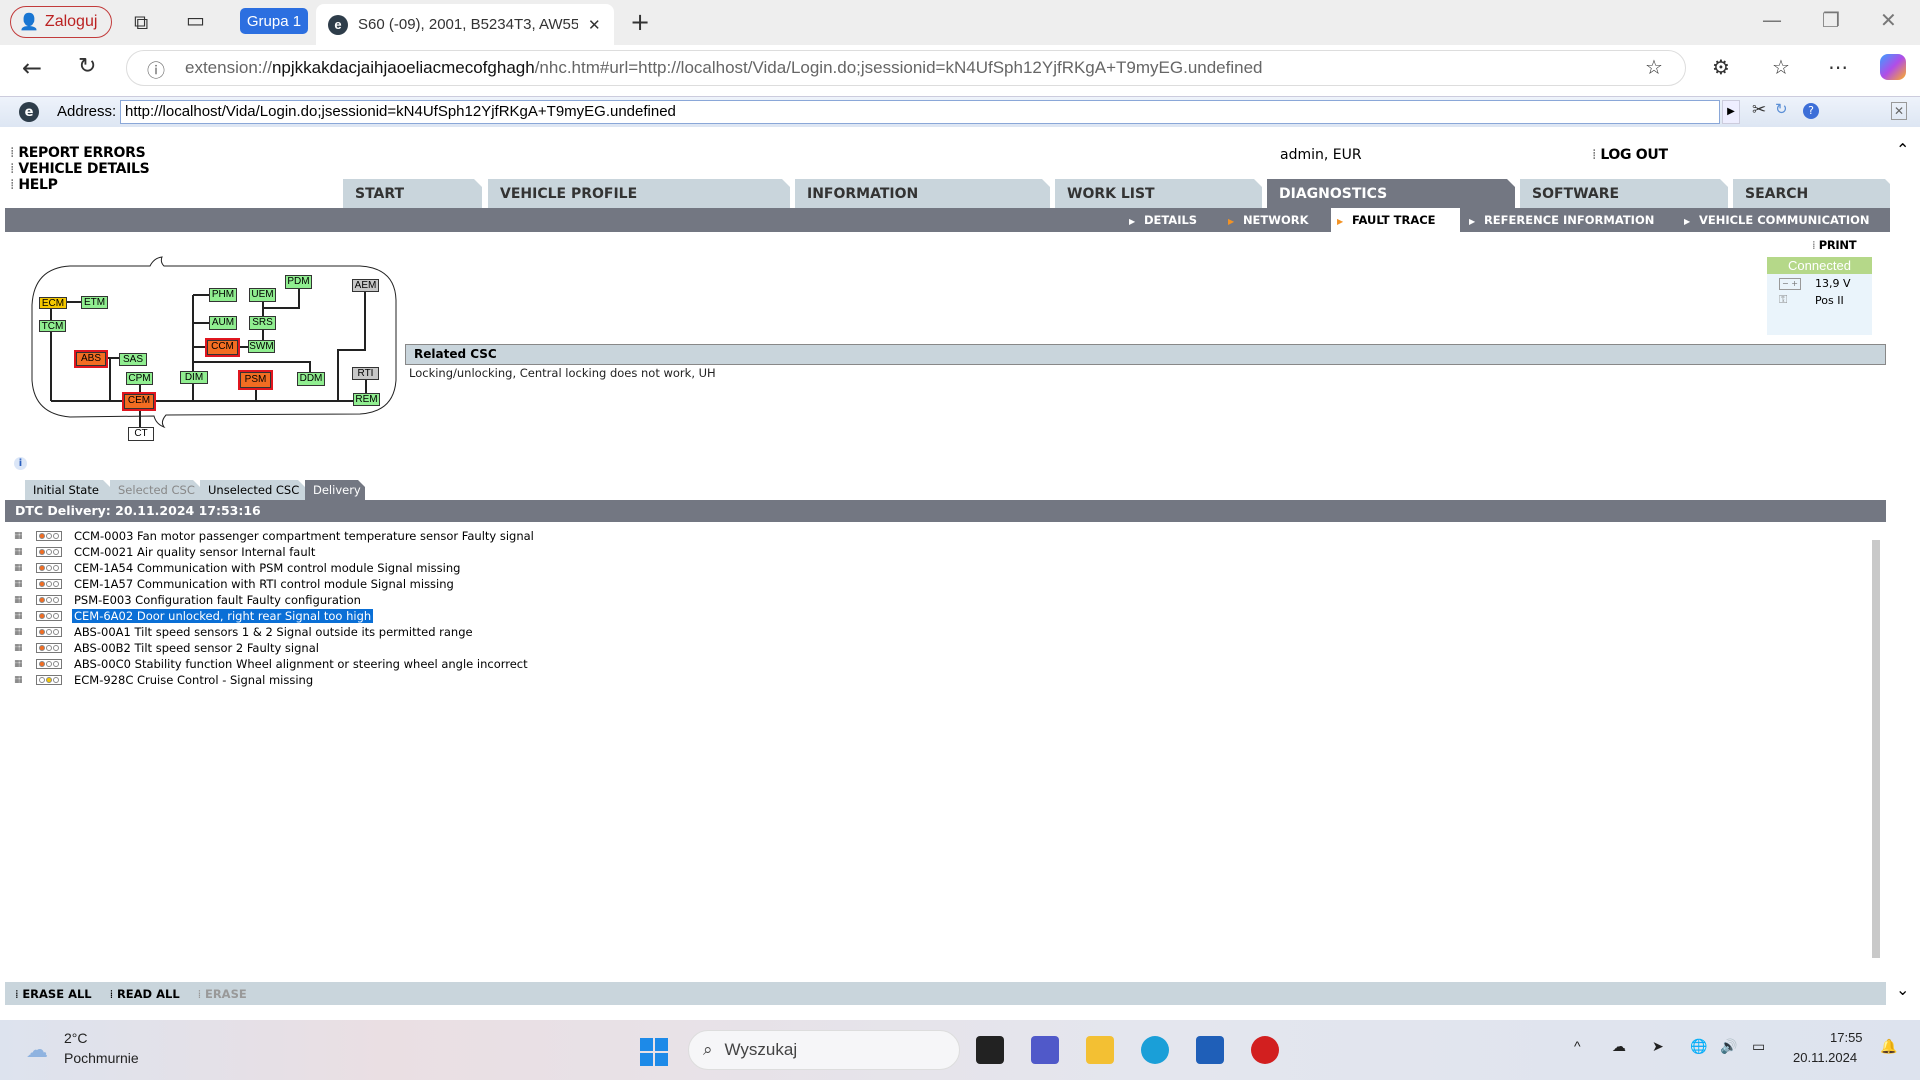 Image resolution: width=1920 pixels, height=1080 pixels. Describe the element at coordinates (34, 185) in the screenshot. I see `help-link: HELP` at that location.